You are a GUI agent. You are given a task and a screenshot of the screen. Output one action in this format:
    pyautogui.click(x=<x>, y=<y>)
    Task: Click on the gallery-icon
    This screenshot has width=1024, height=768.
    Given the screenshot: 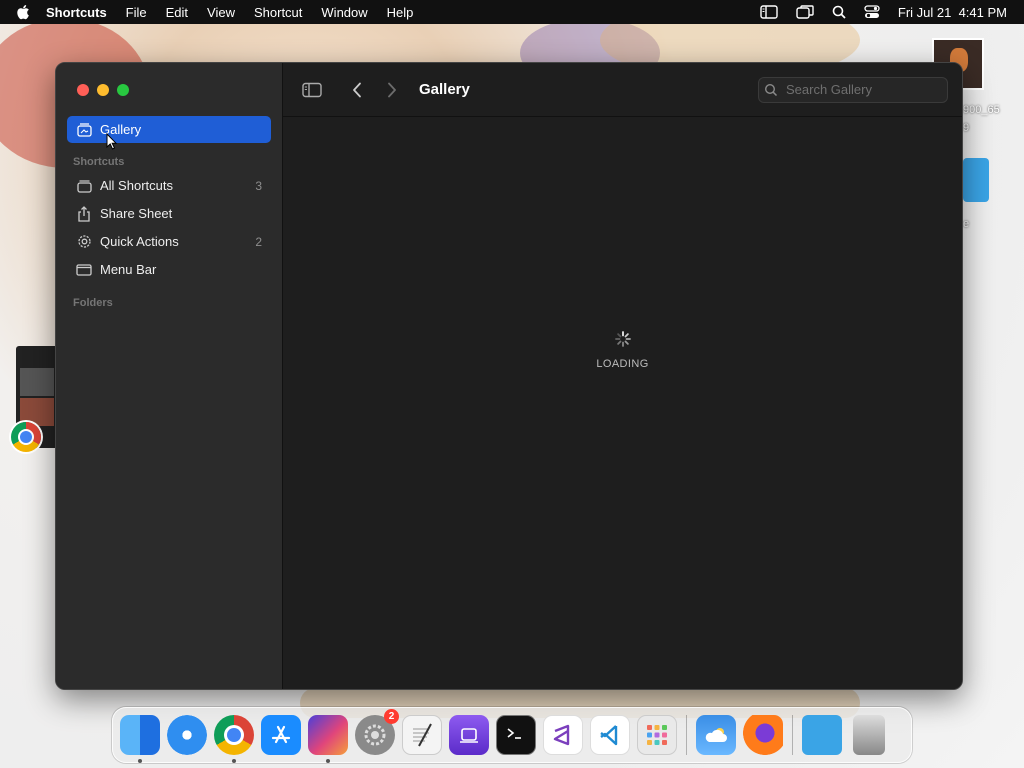 What is the action you would take?
    pyautogui.click(x=84, y=130)
    